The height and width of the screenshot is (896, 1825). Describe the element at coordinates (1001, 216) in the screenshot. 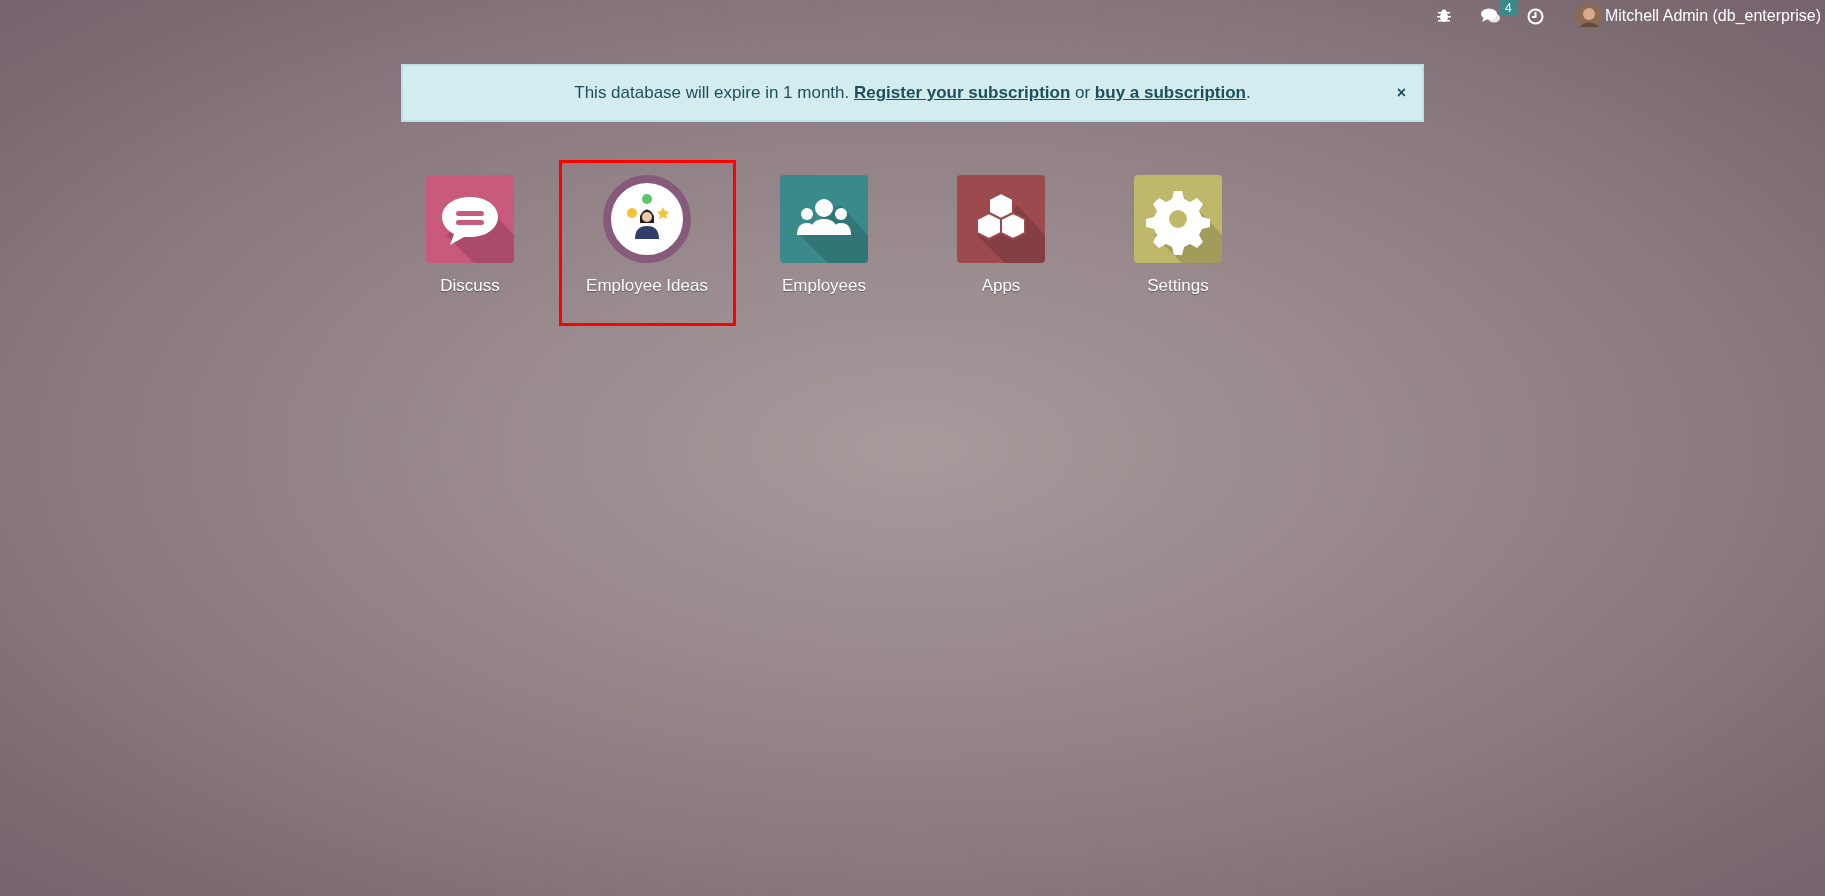

I see `cubes-icon` at that location.